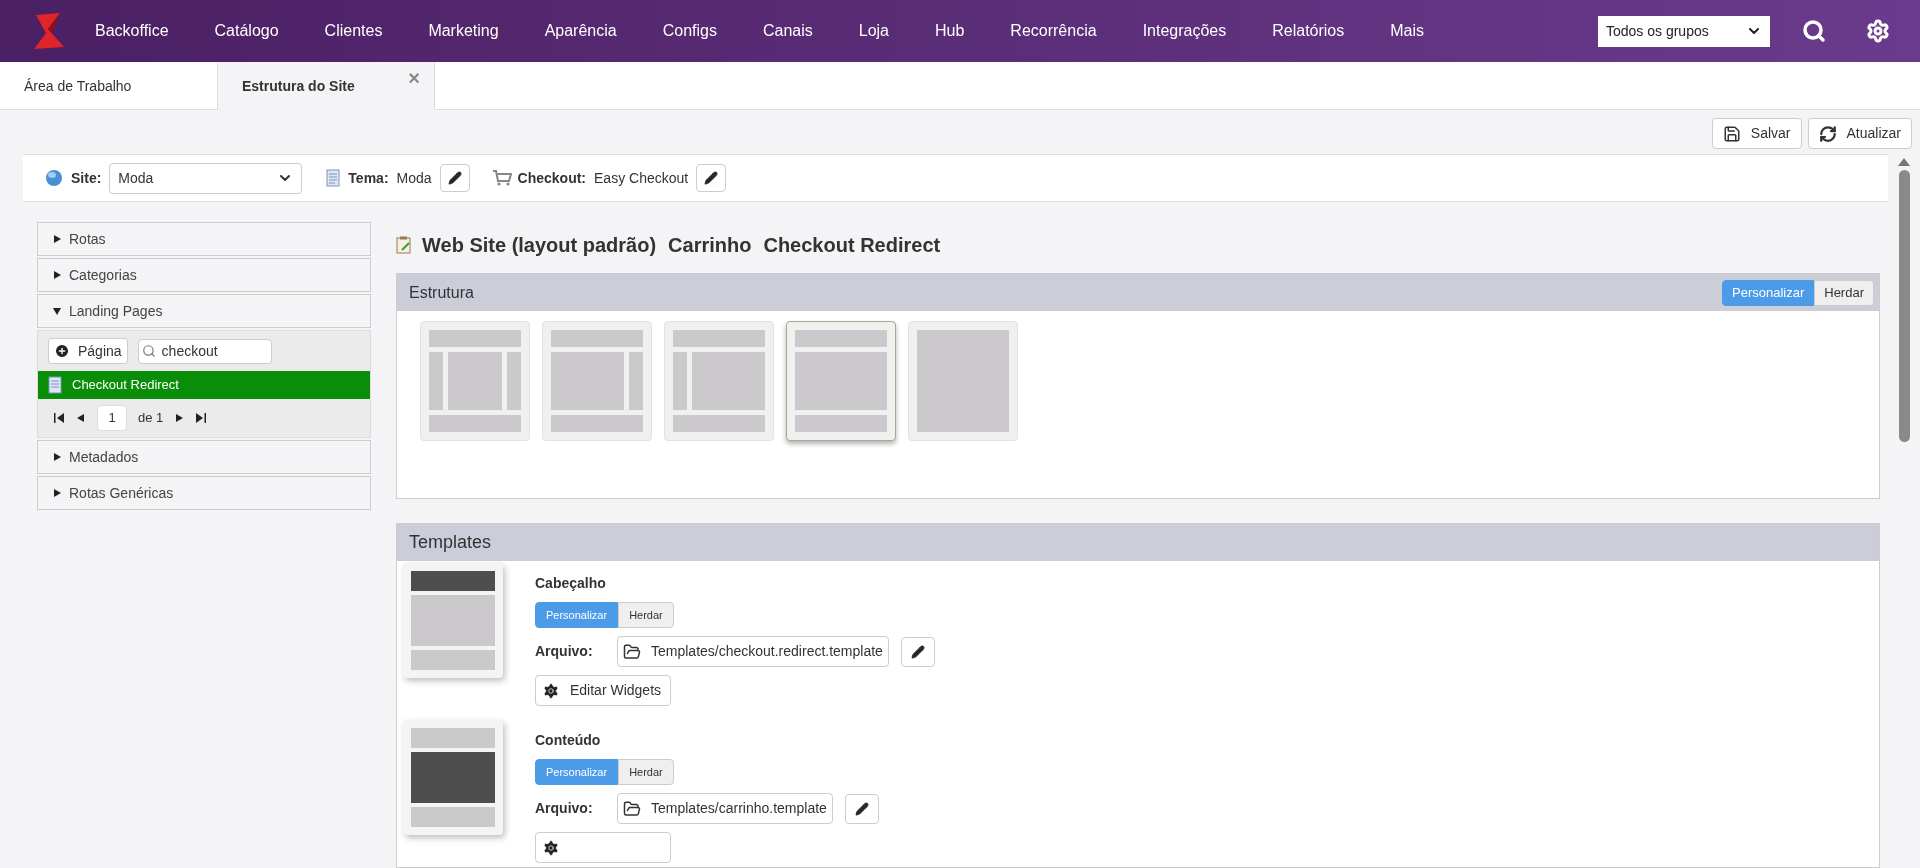  What do you see at coordinates (501, 178) in the screenshot?
I see `cart-icon` at bounding box center [501, 178].